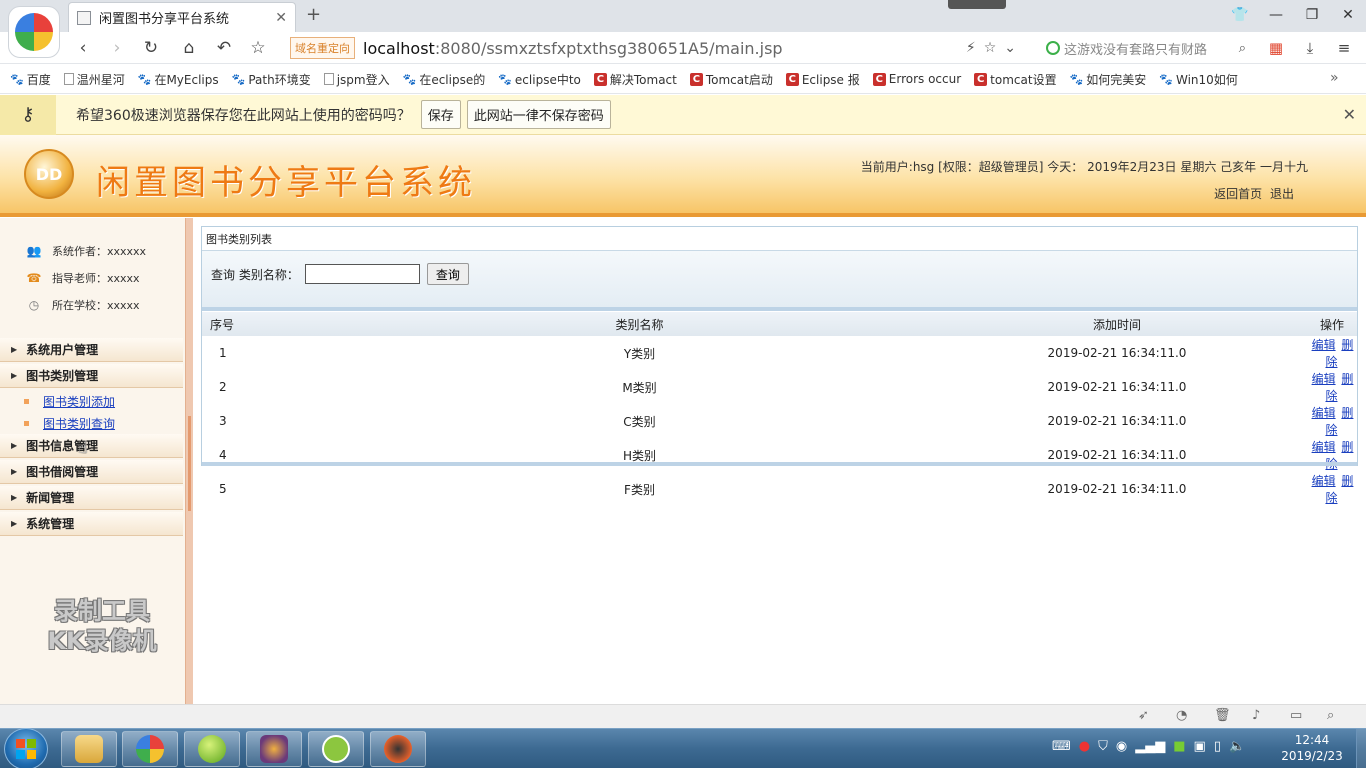 This screenshot has width=1366, height=768. I want to click on cell-add-time: 2019-02-21 16:34:11.0, so click(1117, 421).